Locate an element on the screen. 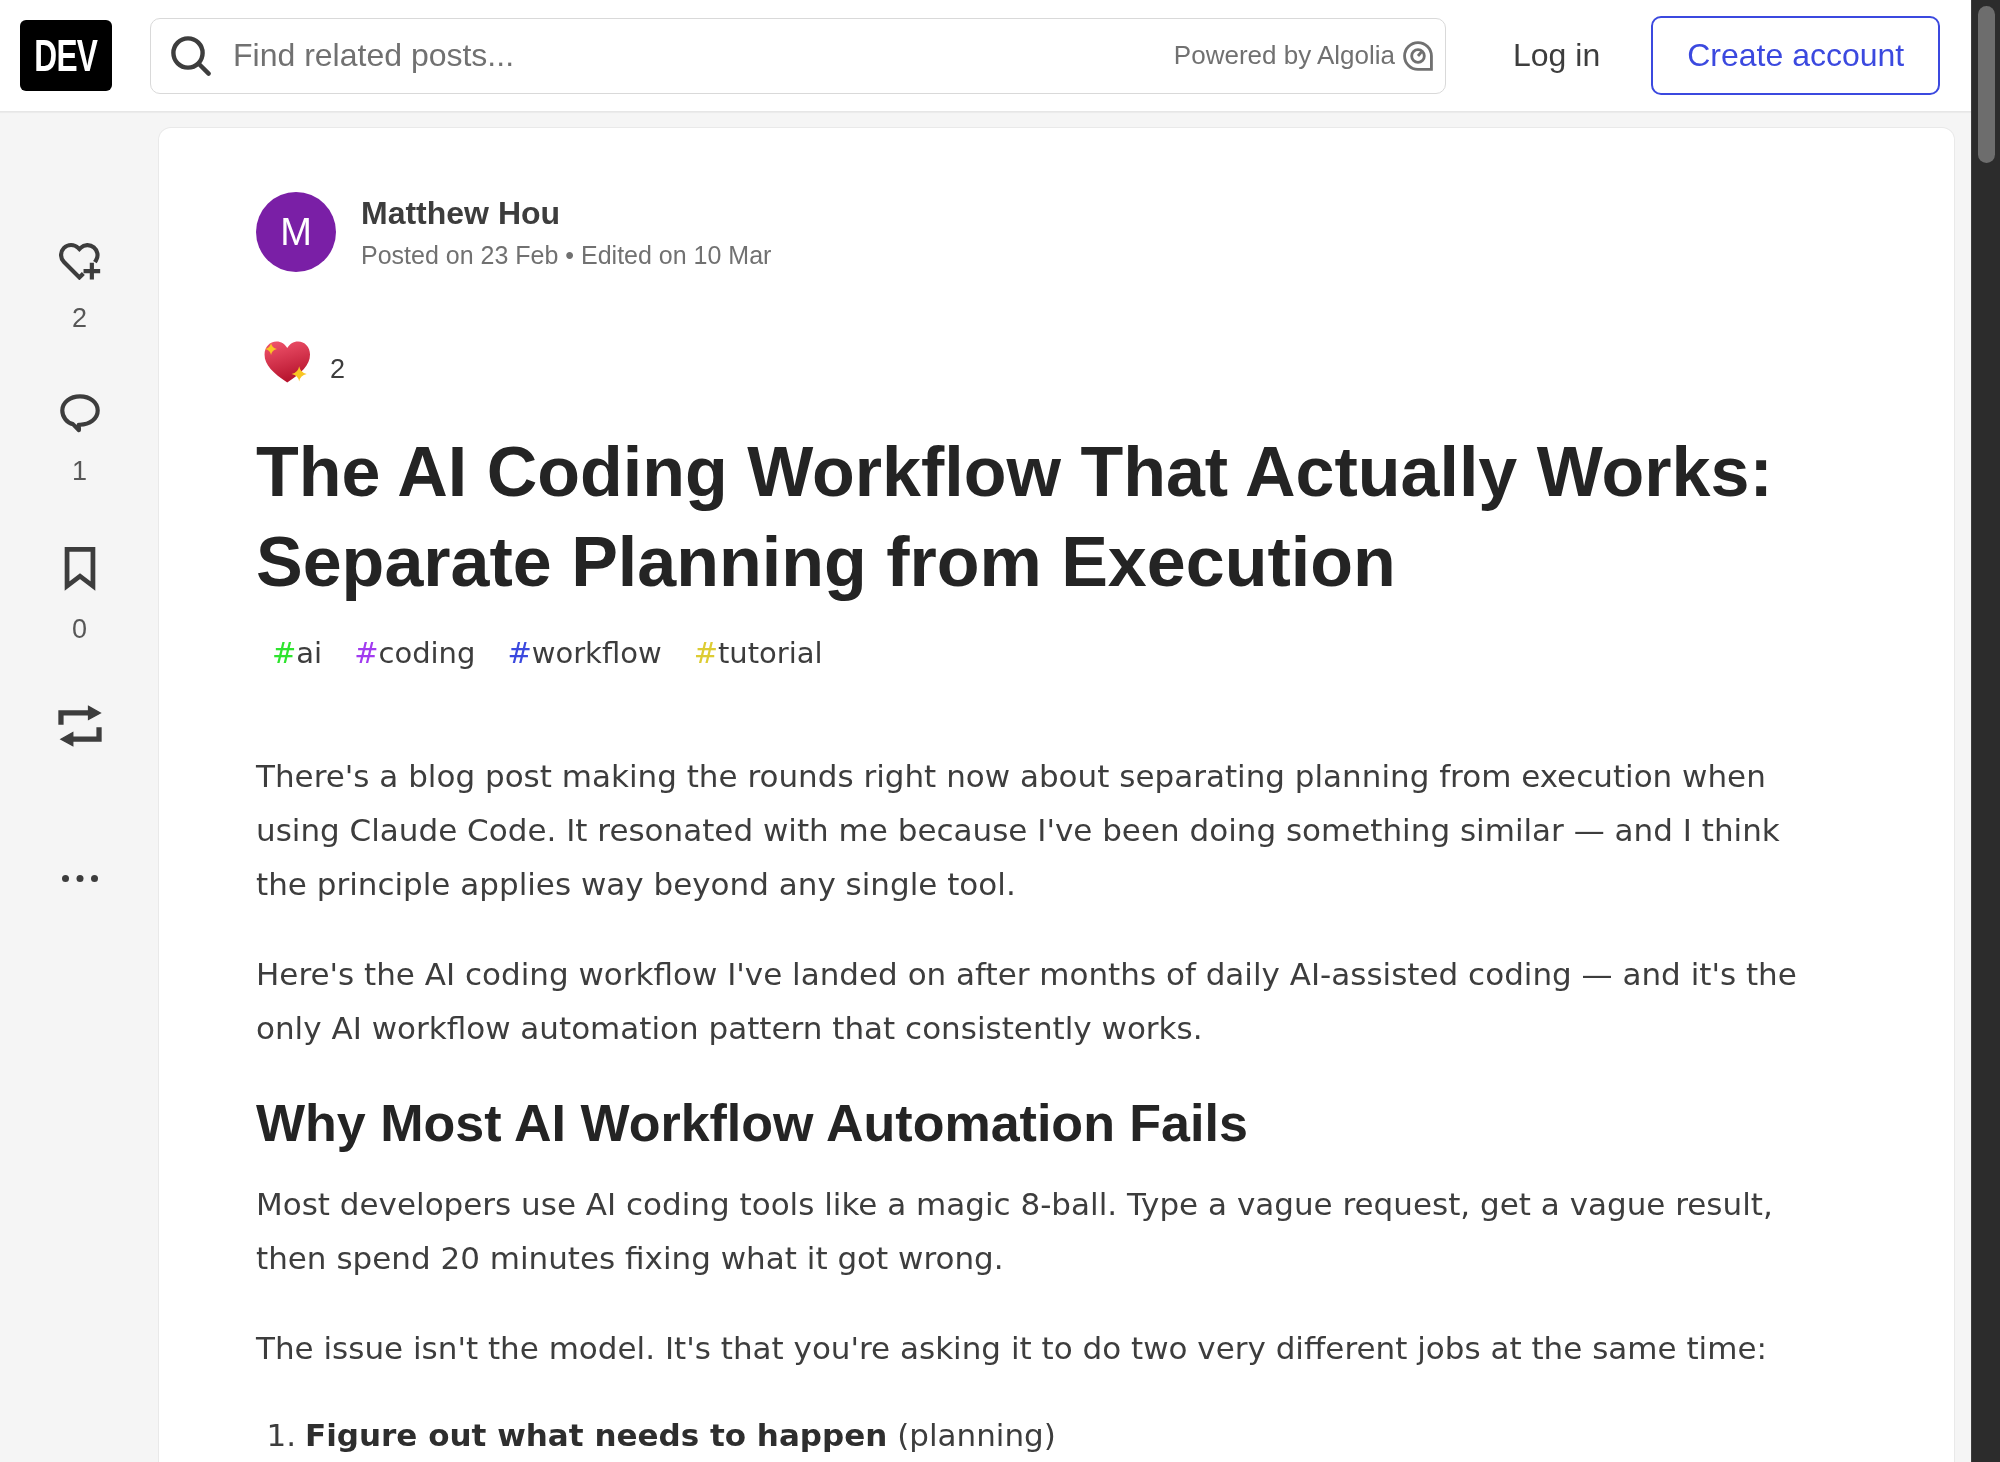  three-dots-icon is located at coordinates (79, 878).